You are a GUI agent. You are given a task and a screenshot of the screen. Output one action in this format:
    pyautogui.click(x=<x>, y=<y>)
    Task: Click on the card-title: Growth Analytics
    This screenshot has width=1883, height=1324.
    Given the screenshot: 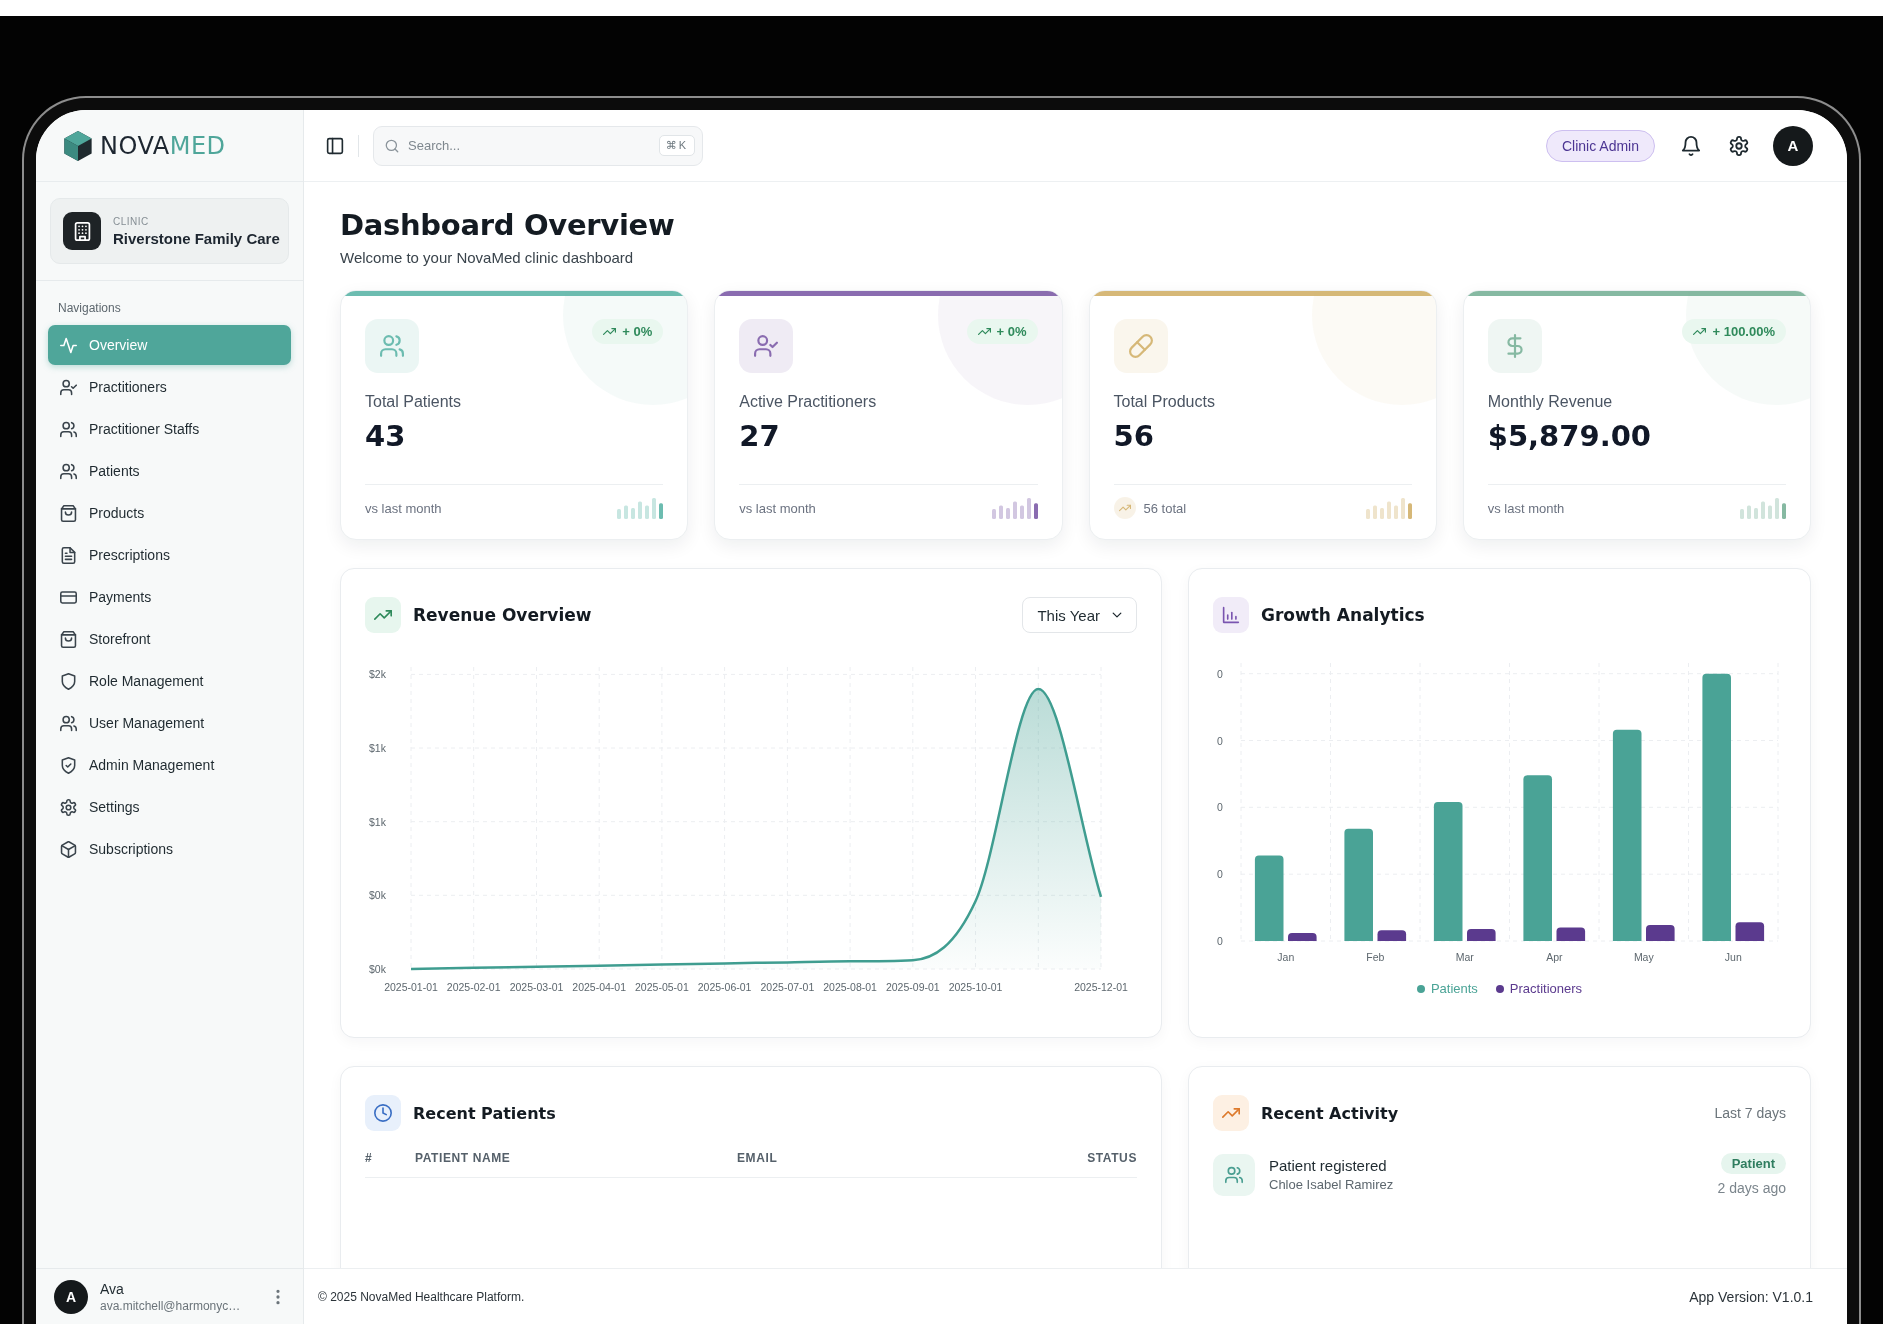 What is the action you would take?
    pyautogui.click(x=1343, y=615)
    